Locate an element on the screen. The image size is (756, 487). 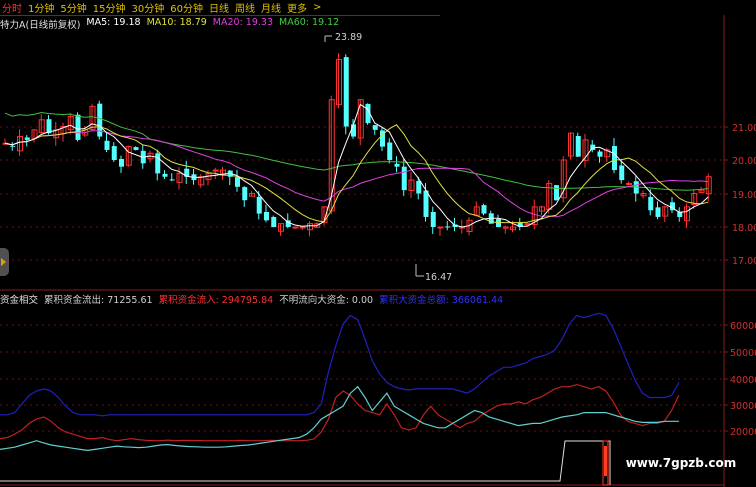
side-expand-button is located at coordinates (4, 262).